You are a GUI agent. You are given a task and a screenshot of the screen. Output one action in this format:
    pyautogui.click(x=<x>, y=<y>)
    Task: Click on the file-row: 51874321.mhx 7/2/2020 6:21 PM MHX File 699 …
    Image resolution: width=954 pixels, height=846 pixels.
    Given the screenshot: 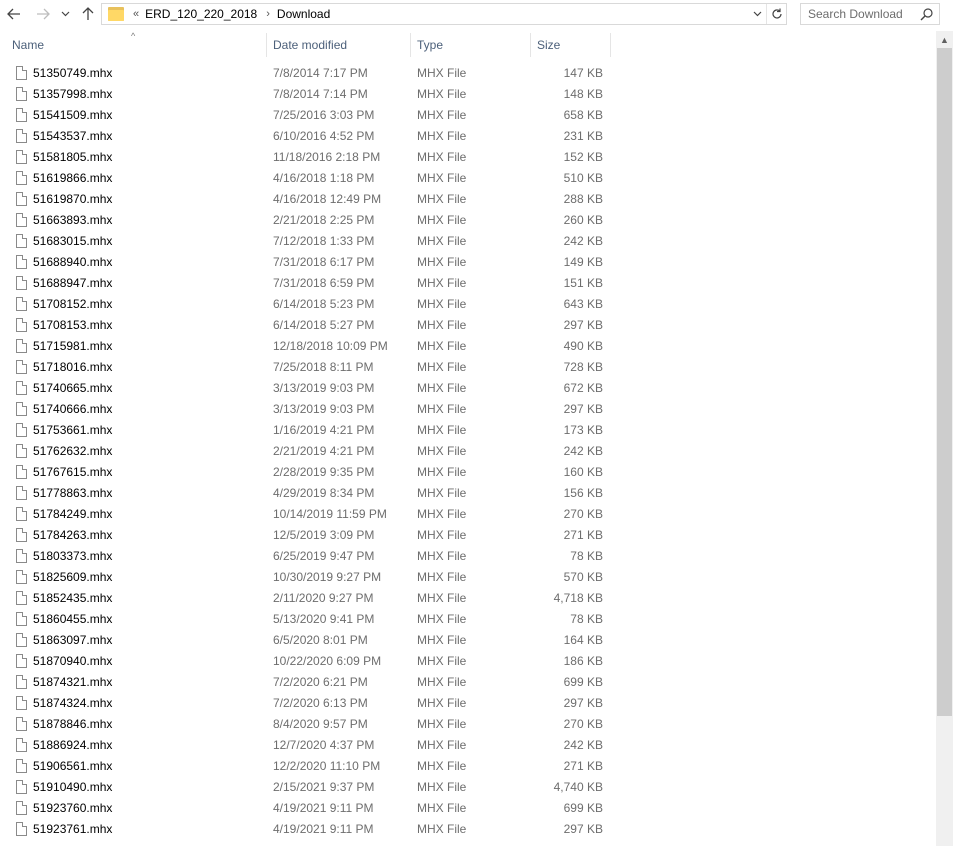 What is the action you would take?
    pyautogui.click(x=468, y=682)
    